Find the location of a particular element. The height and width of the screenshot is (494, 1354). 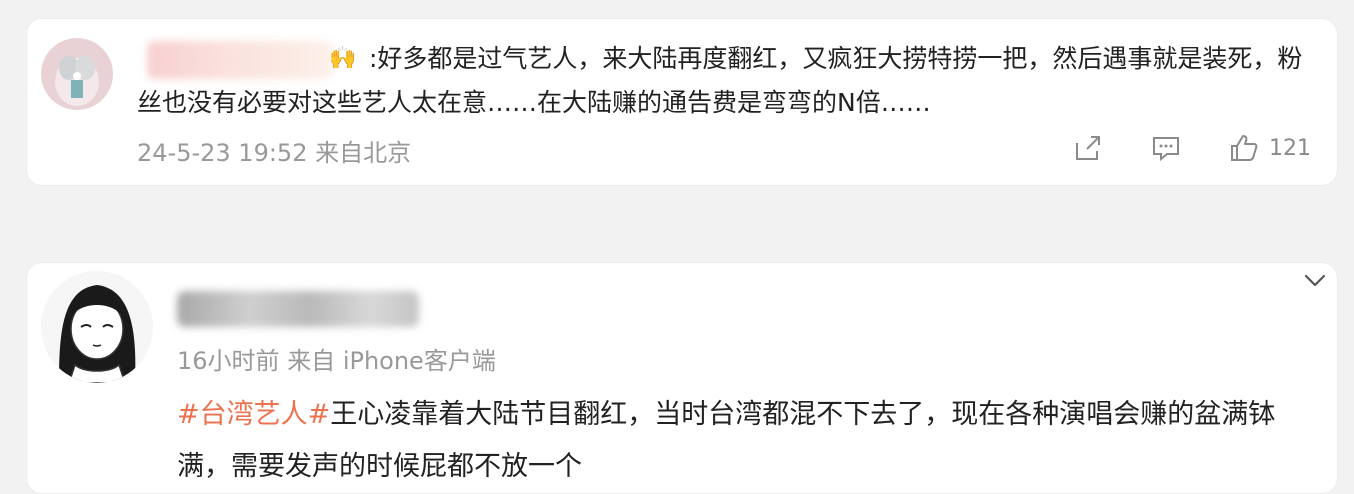

comment-icon is located at coordinates (1166, 149).